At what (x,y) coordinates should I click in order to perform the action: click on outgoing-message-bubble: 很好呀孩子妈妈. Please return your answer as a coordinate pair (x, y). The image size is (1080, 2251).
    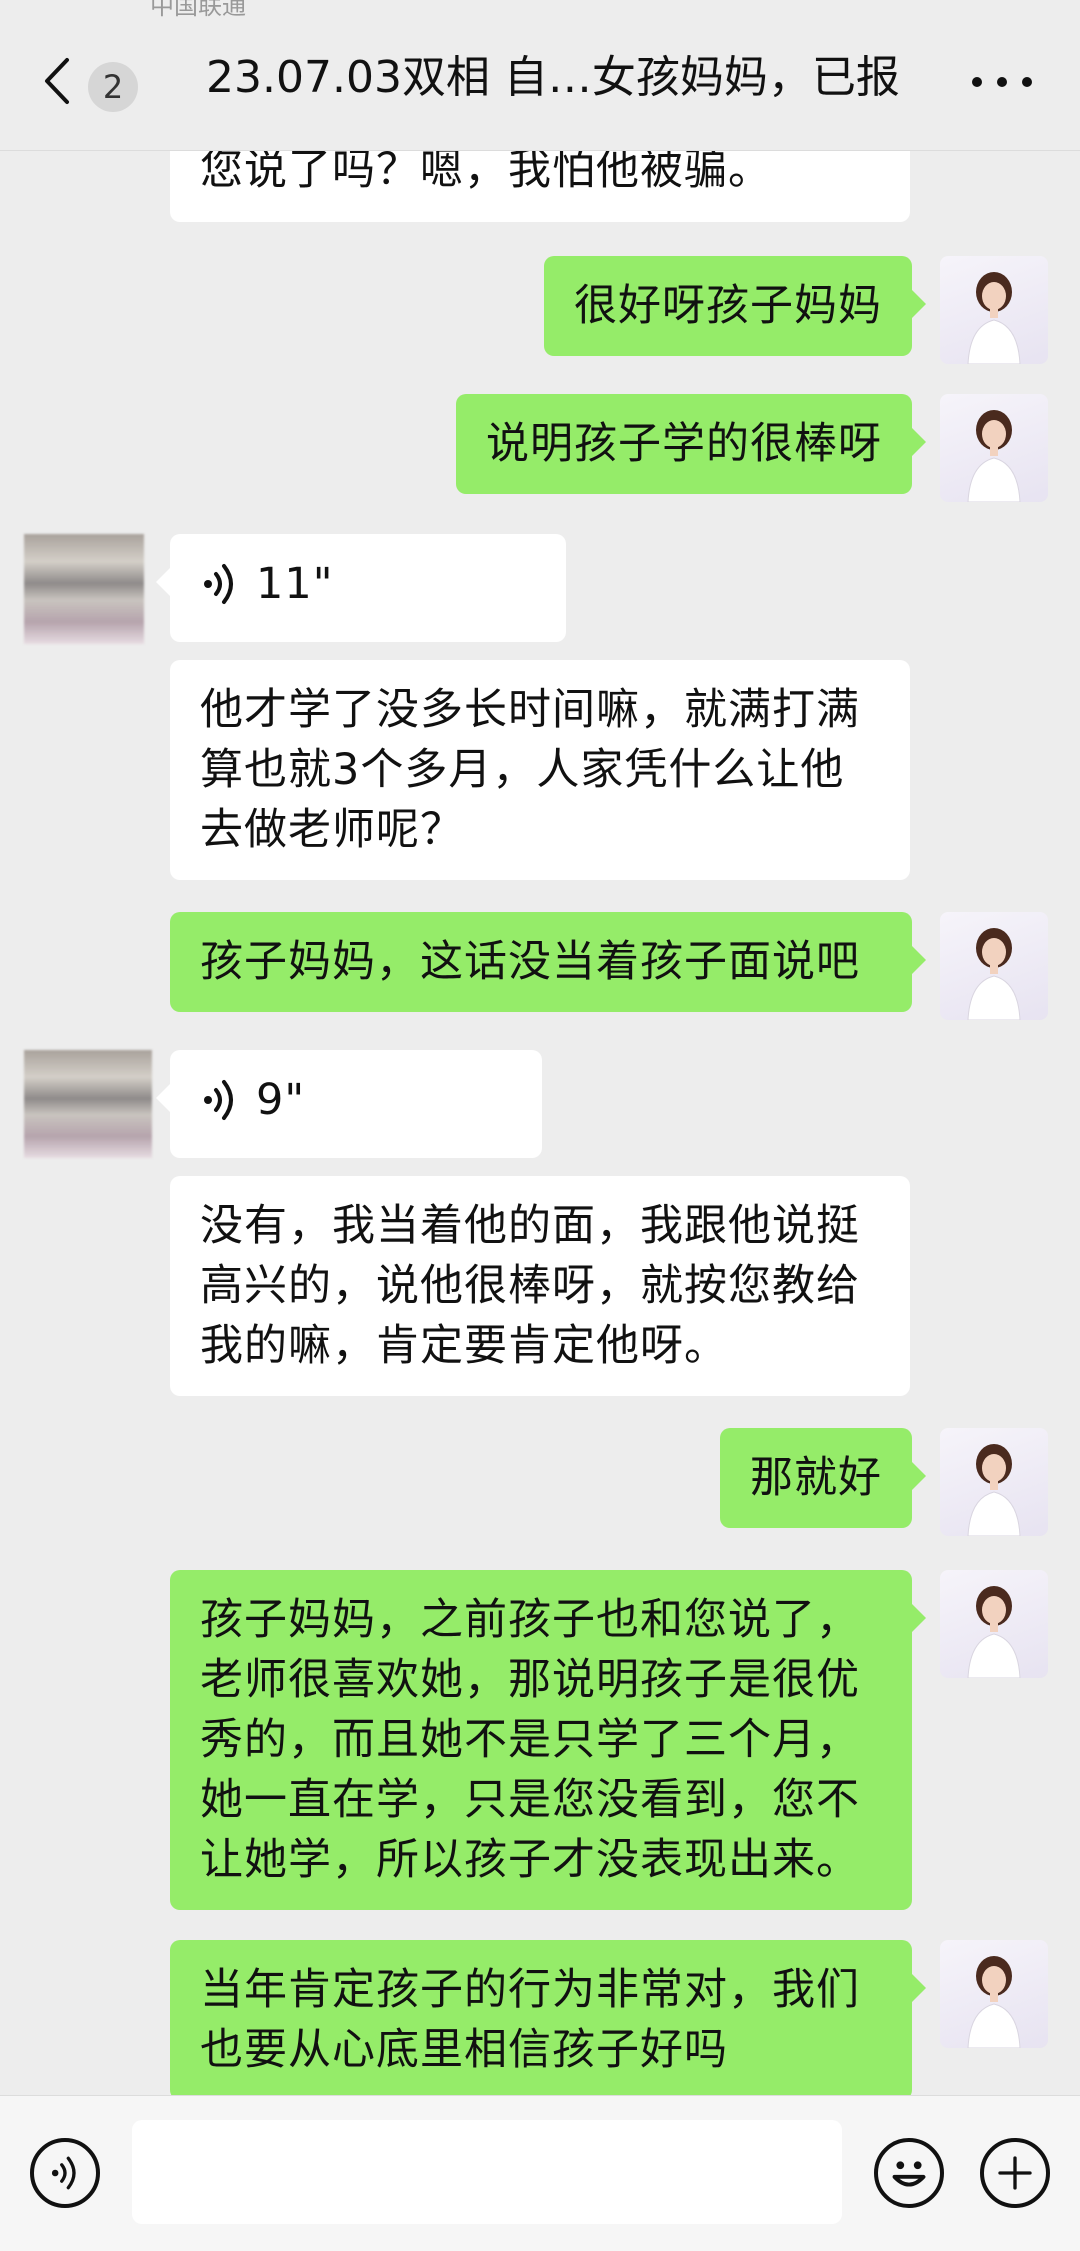
    Looking at the image, I should click on (735, 306).